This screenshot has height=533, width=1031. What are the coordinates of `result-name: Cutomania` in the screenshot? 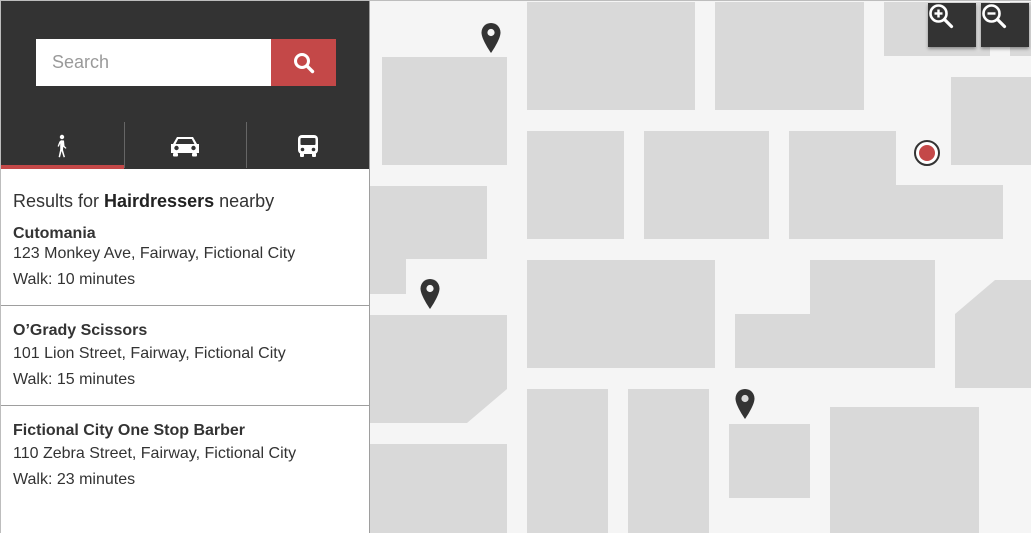 It's located at (54, 233).